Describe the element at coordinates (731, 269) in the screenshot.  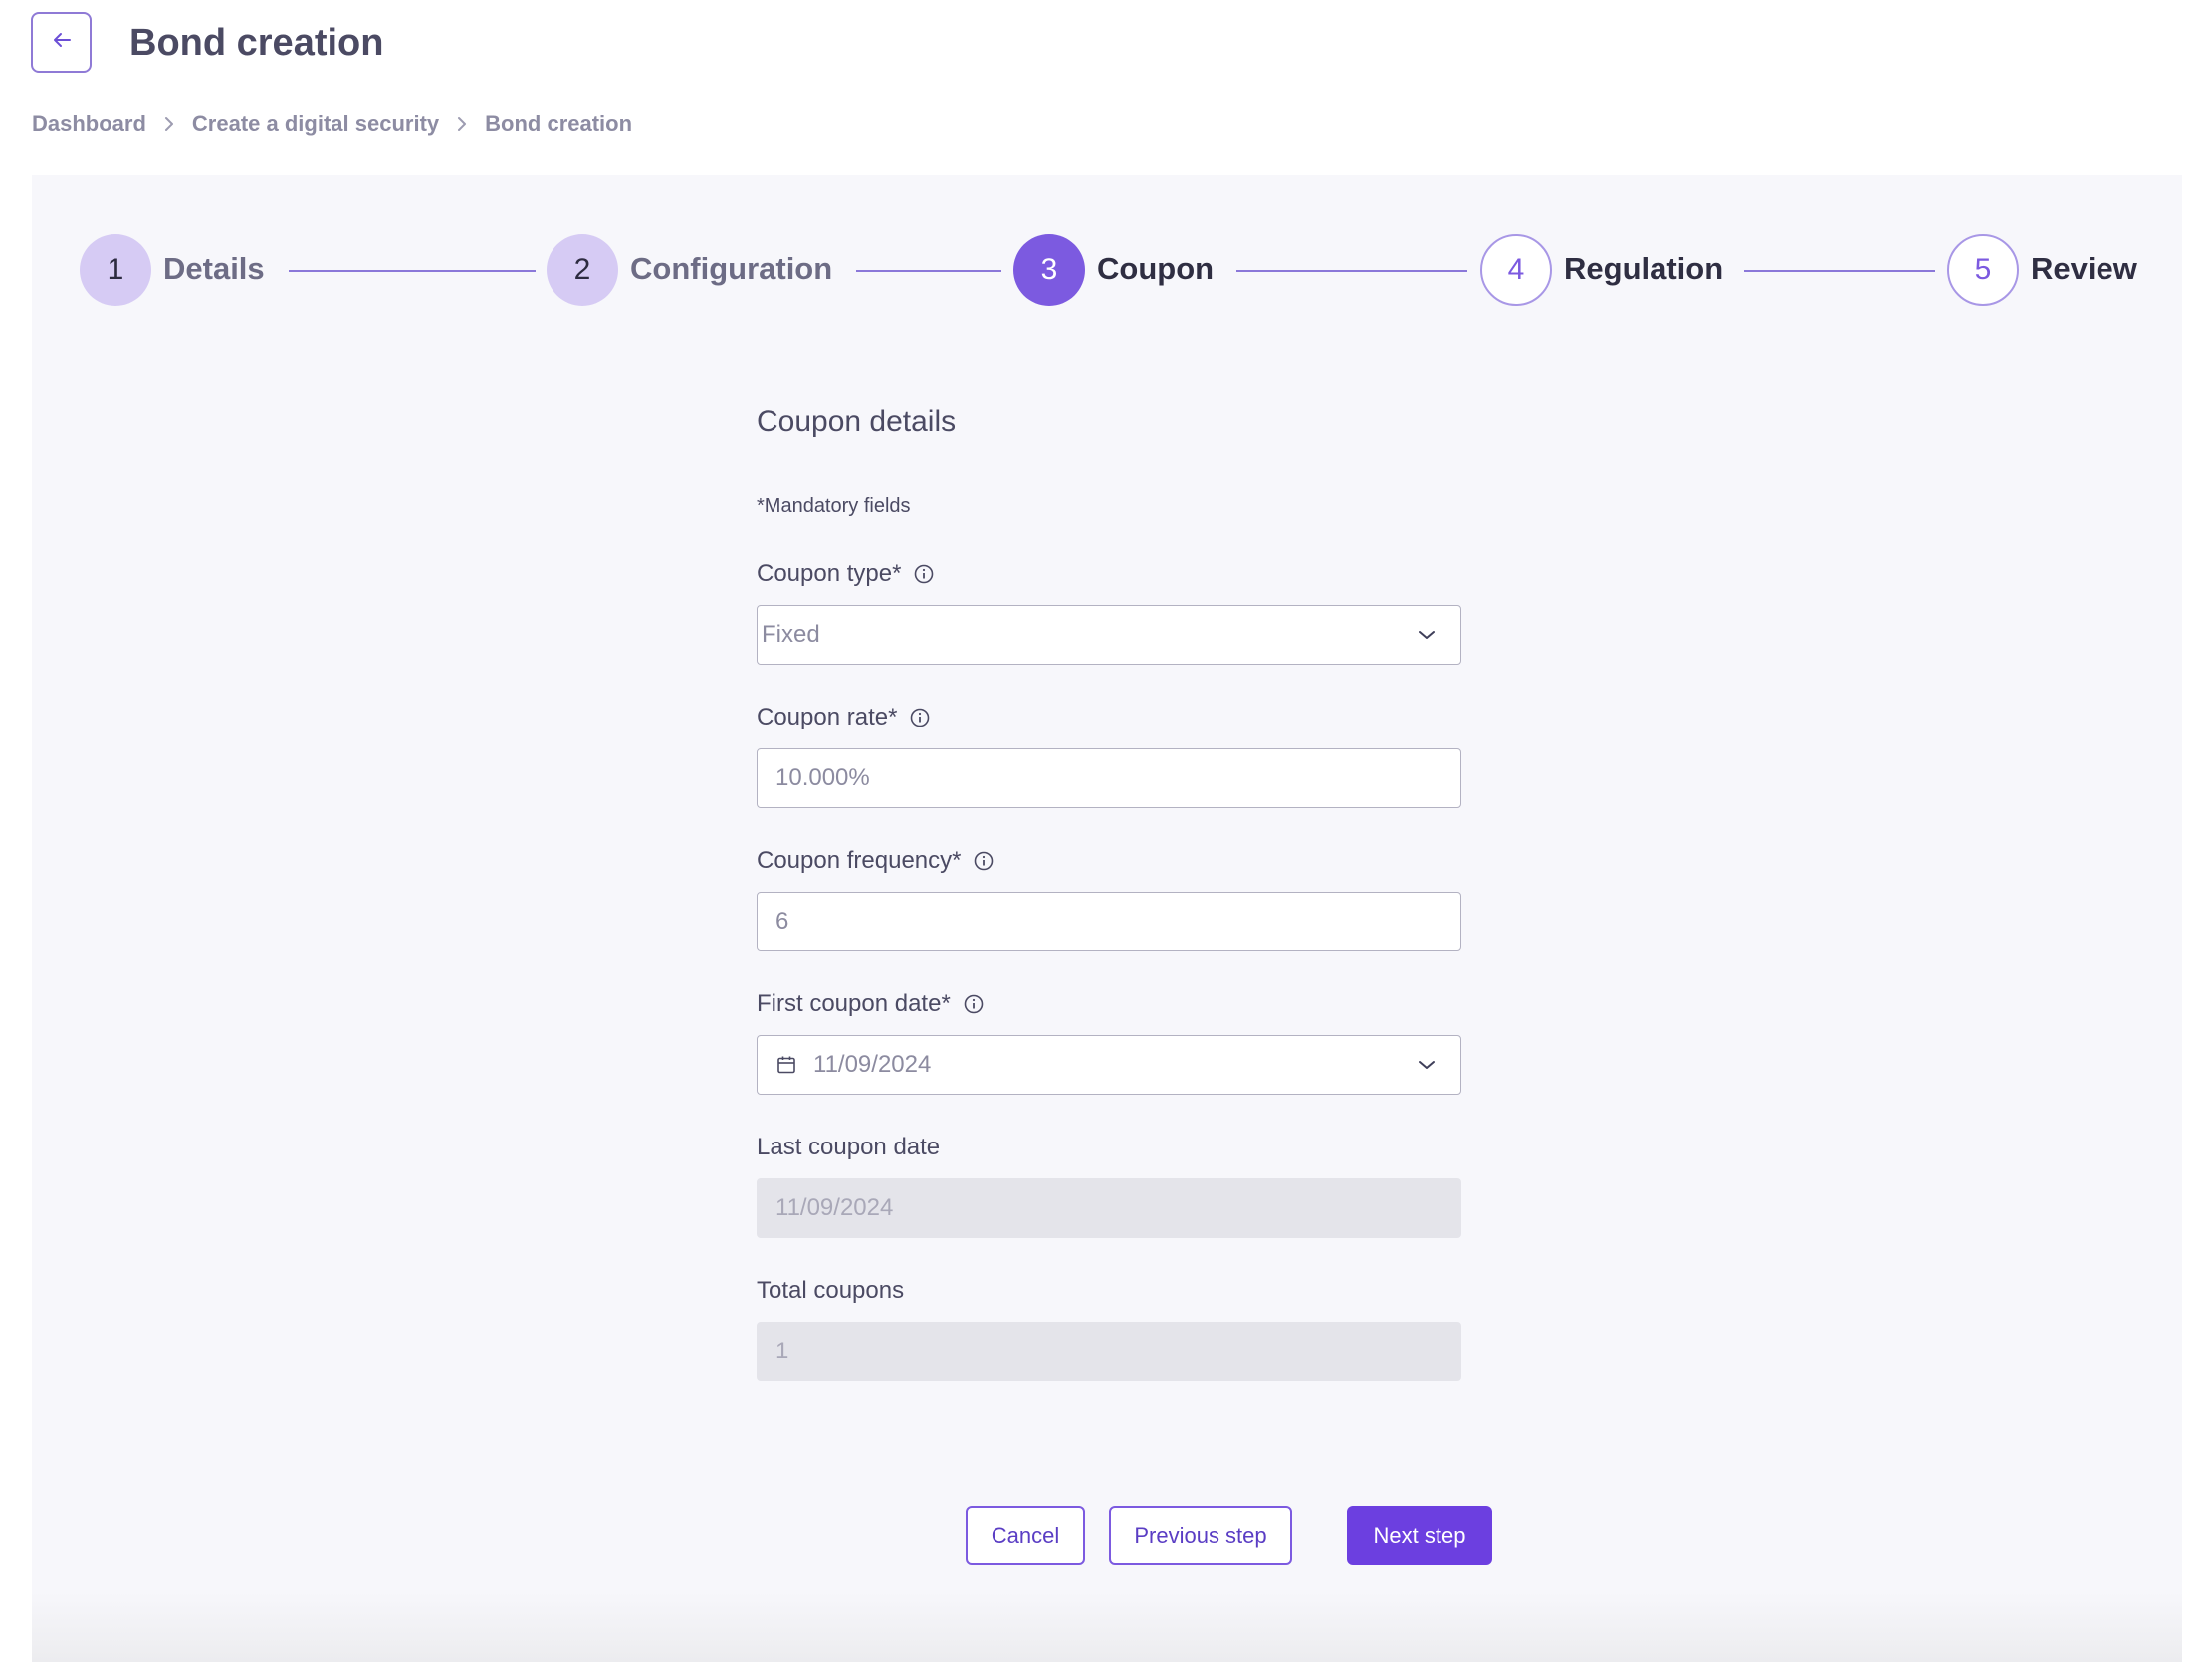
I see `step-2-label: Configuration` at that location.